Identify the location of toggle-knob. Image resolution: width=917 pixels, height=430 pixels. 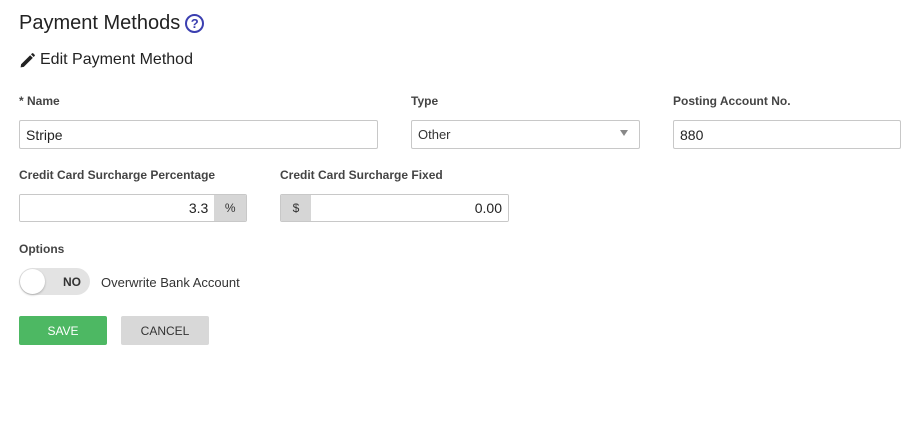
(32, 281).